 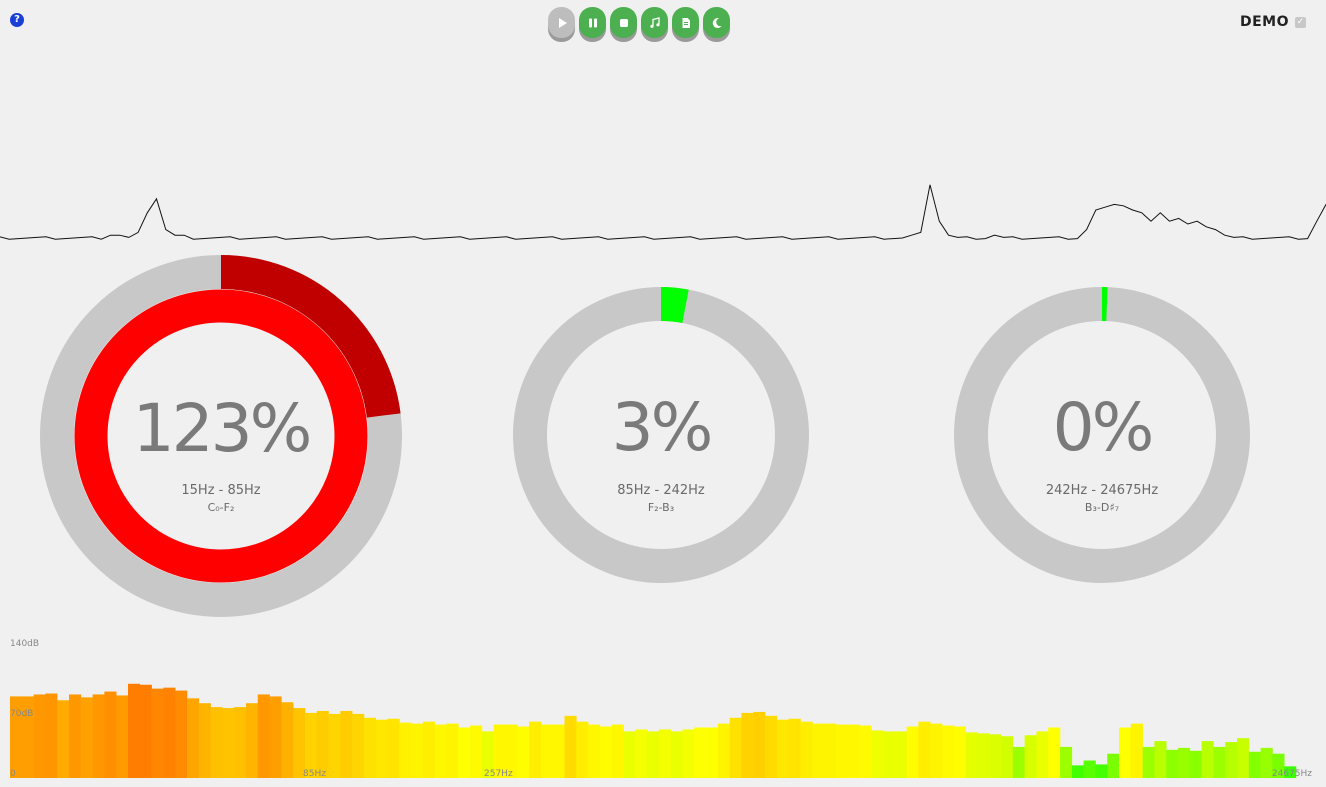 What do you see at coordinates (1103, 427) in the screenshot?
I see `gauge-high-percent: 0%` at bounding box center [1103, 427].